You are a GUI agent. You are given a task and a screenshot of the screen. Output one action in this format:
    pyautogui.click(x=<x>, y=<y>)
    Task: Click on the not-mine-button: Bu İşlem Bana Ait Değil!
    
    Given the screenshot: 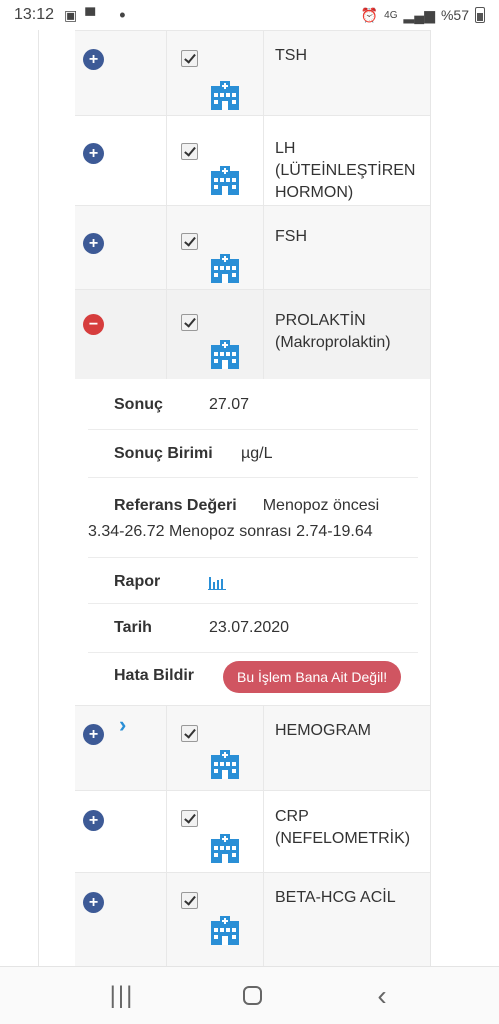 What is the action you would take?
    pyautogui.click(x=312, y=677)
    